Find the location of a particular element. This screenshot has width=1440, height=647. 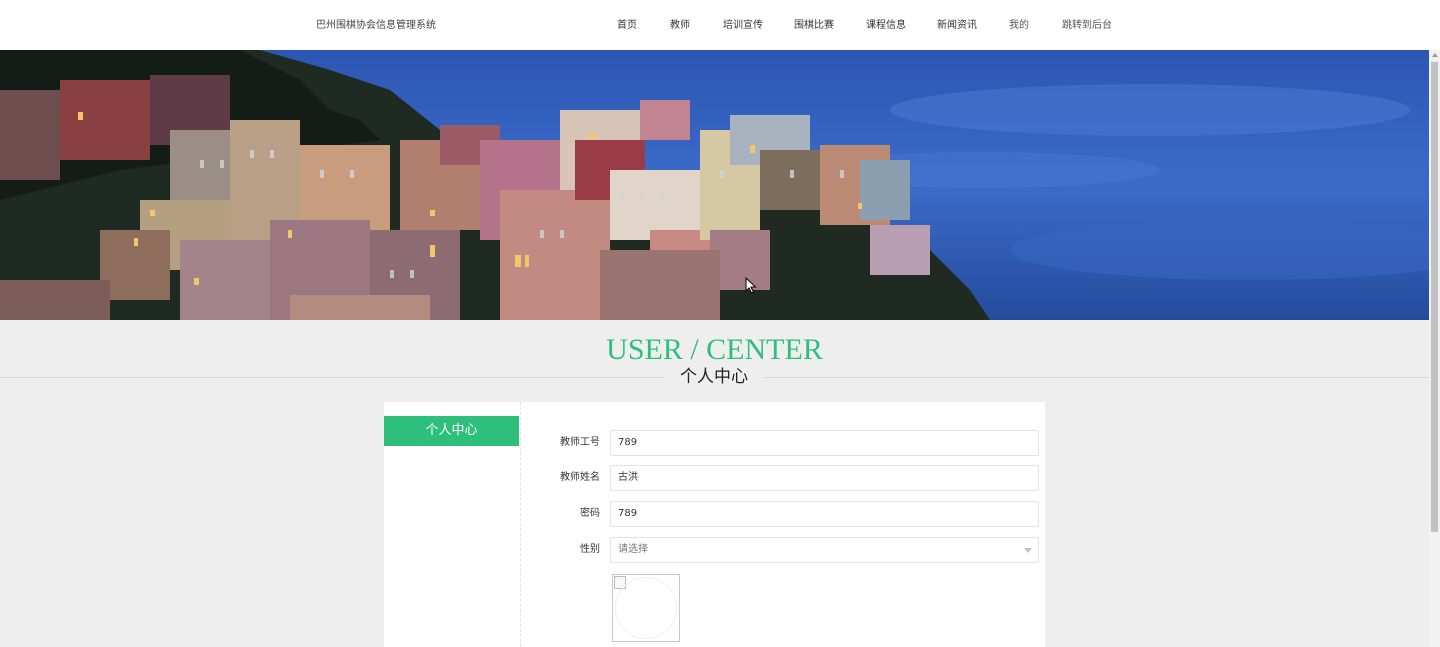

scroll-up-arrow-icon is located at coordinates (1435, 55).